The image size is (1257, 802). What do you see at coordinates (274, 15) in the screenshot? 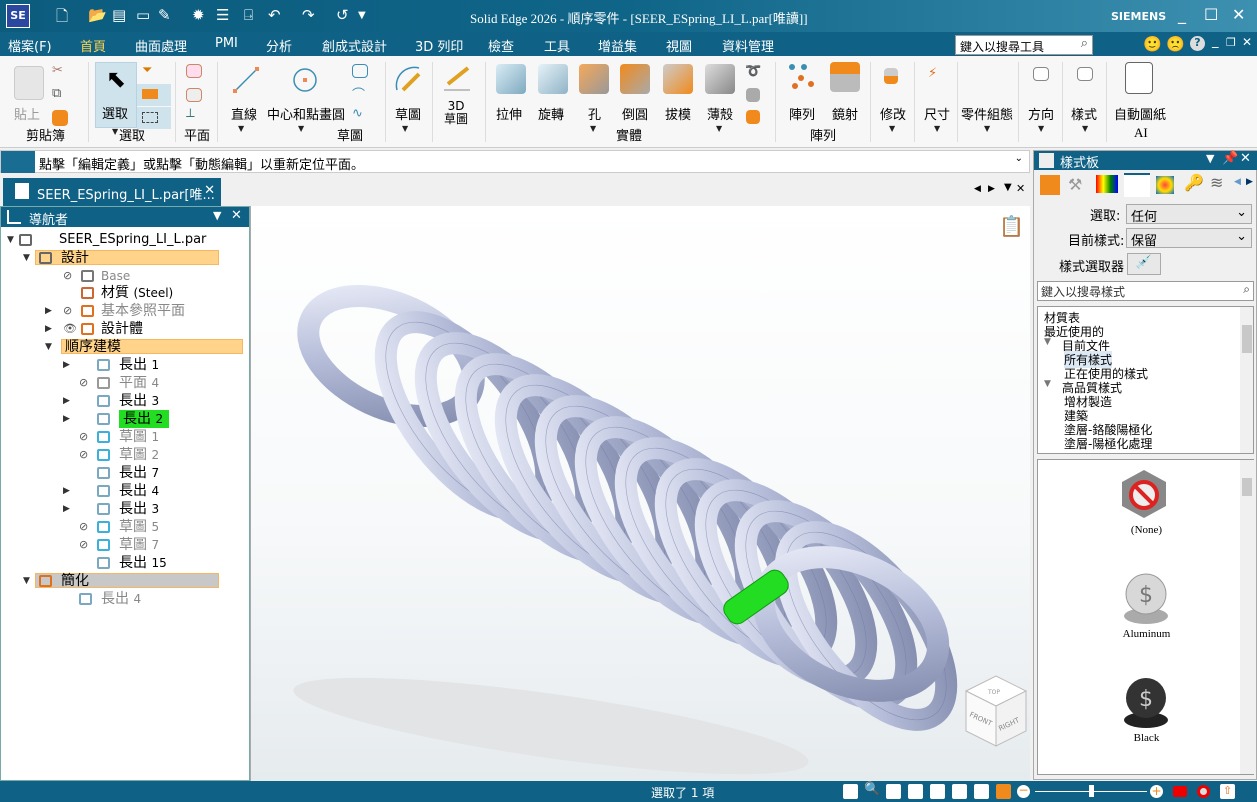
I see `undo-icon: ↶` at bounding box center [274, 15].